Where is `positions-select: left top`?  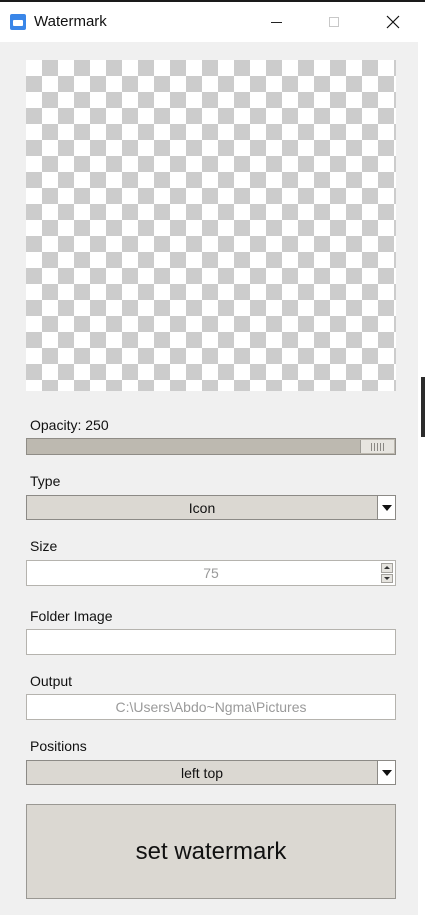
positions-select: left top is located at coordinates (211, 772).